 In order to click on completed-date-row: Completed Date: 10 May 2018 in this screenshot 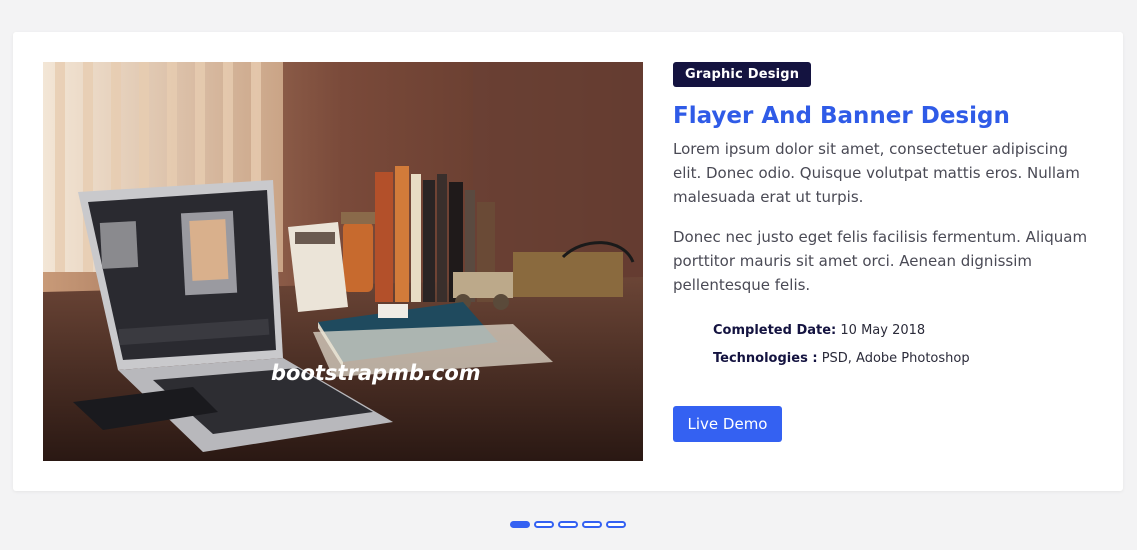, I will do `click(903, 331)`.